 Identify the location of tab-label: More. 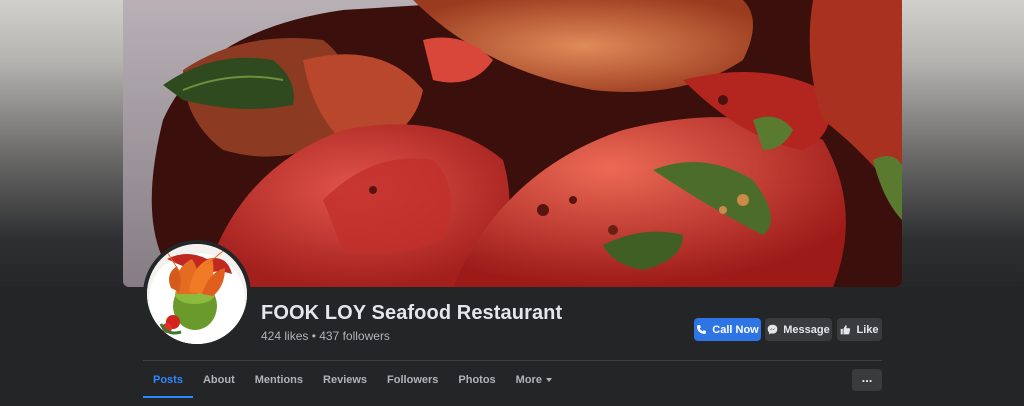
(528, 380).